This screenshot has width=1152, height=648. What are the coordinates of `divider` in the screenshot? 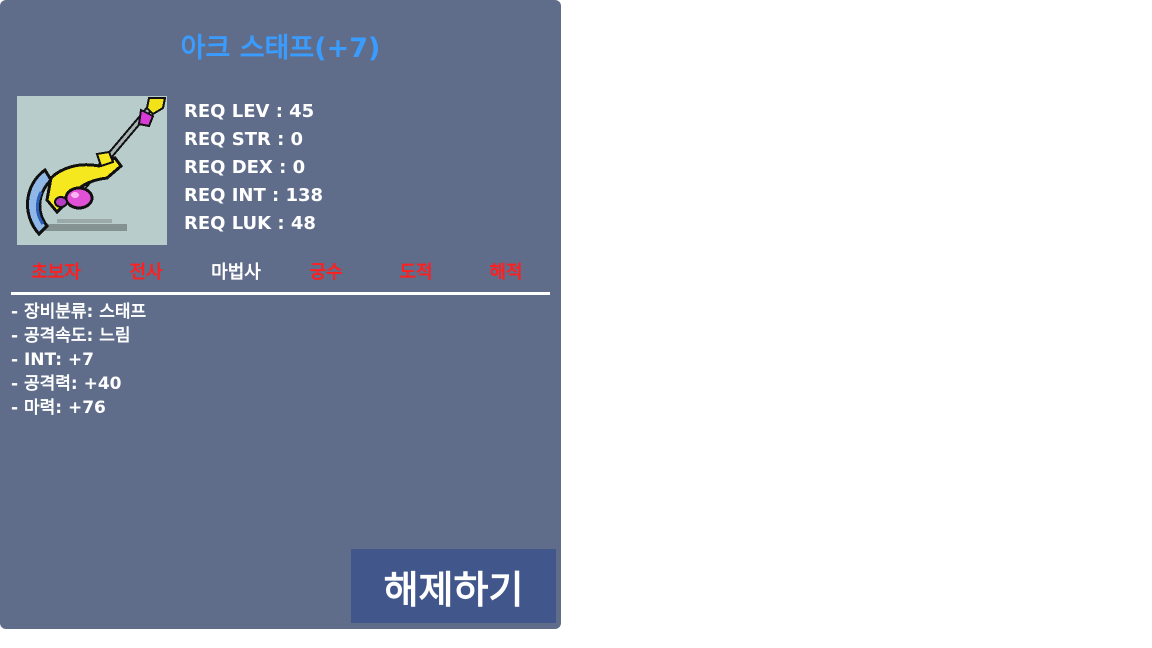 It's located at (280, 293).